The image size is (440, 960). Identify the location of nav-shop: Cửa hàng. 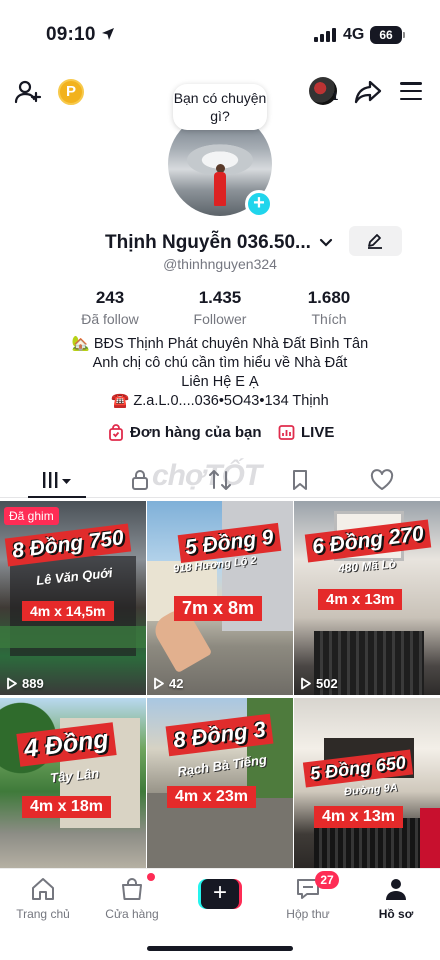
(132, 899).